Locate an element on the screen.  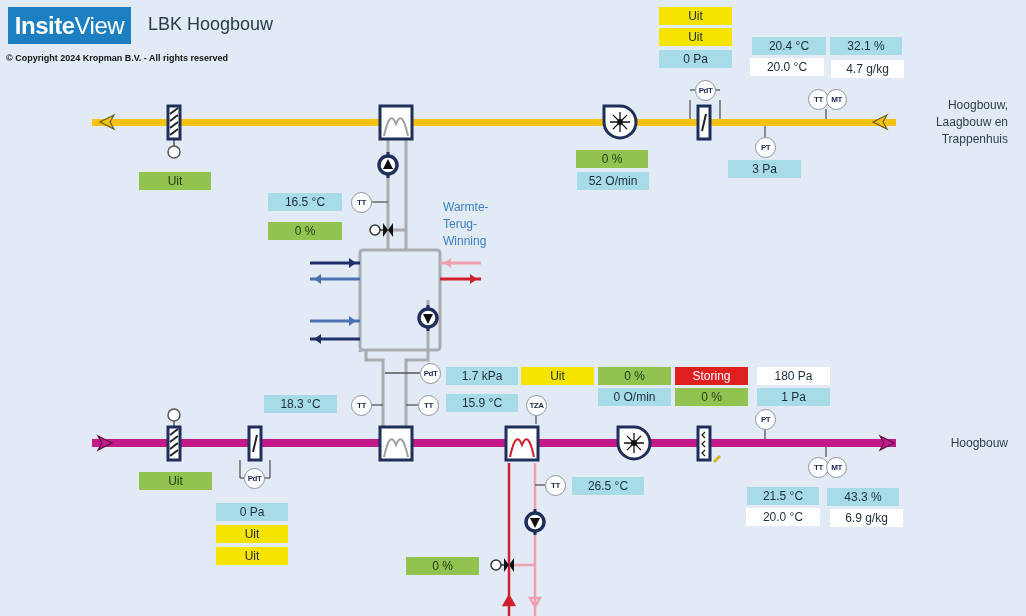
destination-label: Hoogbouw, Laagbouw en Trappenhuis is located at coordinates (971, 122).